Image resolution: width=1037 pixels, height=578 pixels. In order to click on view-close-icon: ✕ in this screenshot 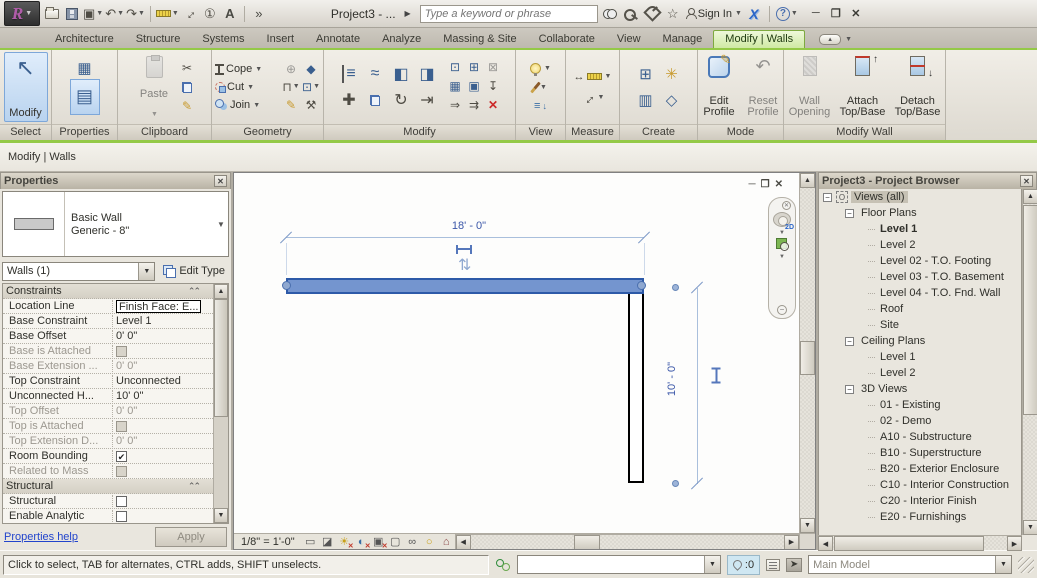, I will do `click(779, 184)`.